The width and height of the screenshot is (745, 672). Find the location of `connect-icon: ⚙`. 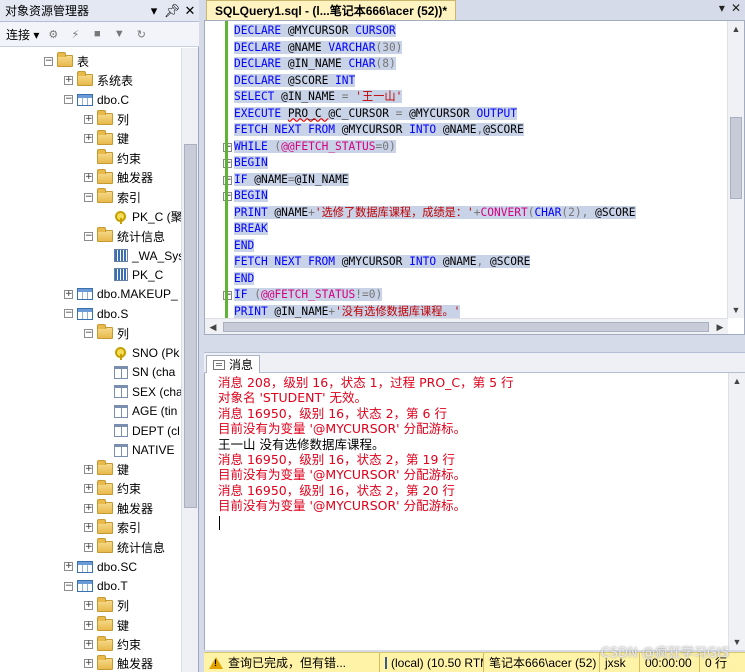

connect-icon: ⚙ is located at coordinates (53, 34).